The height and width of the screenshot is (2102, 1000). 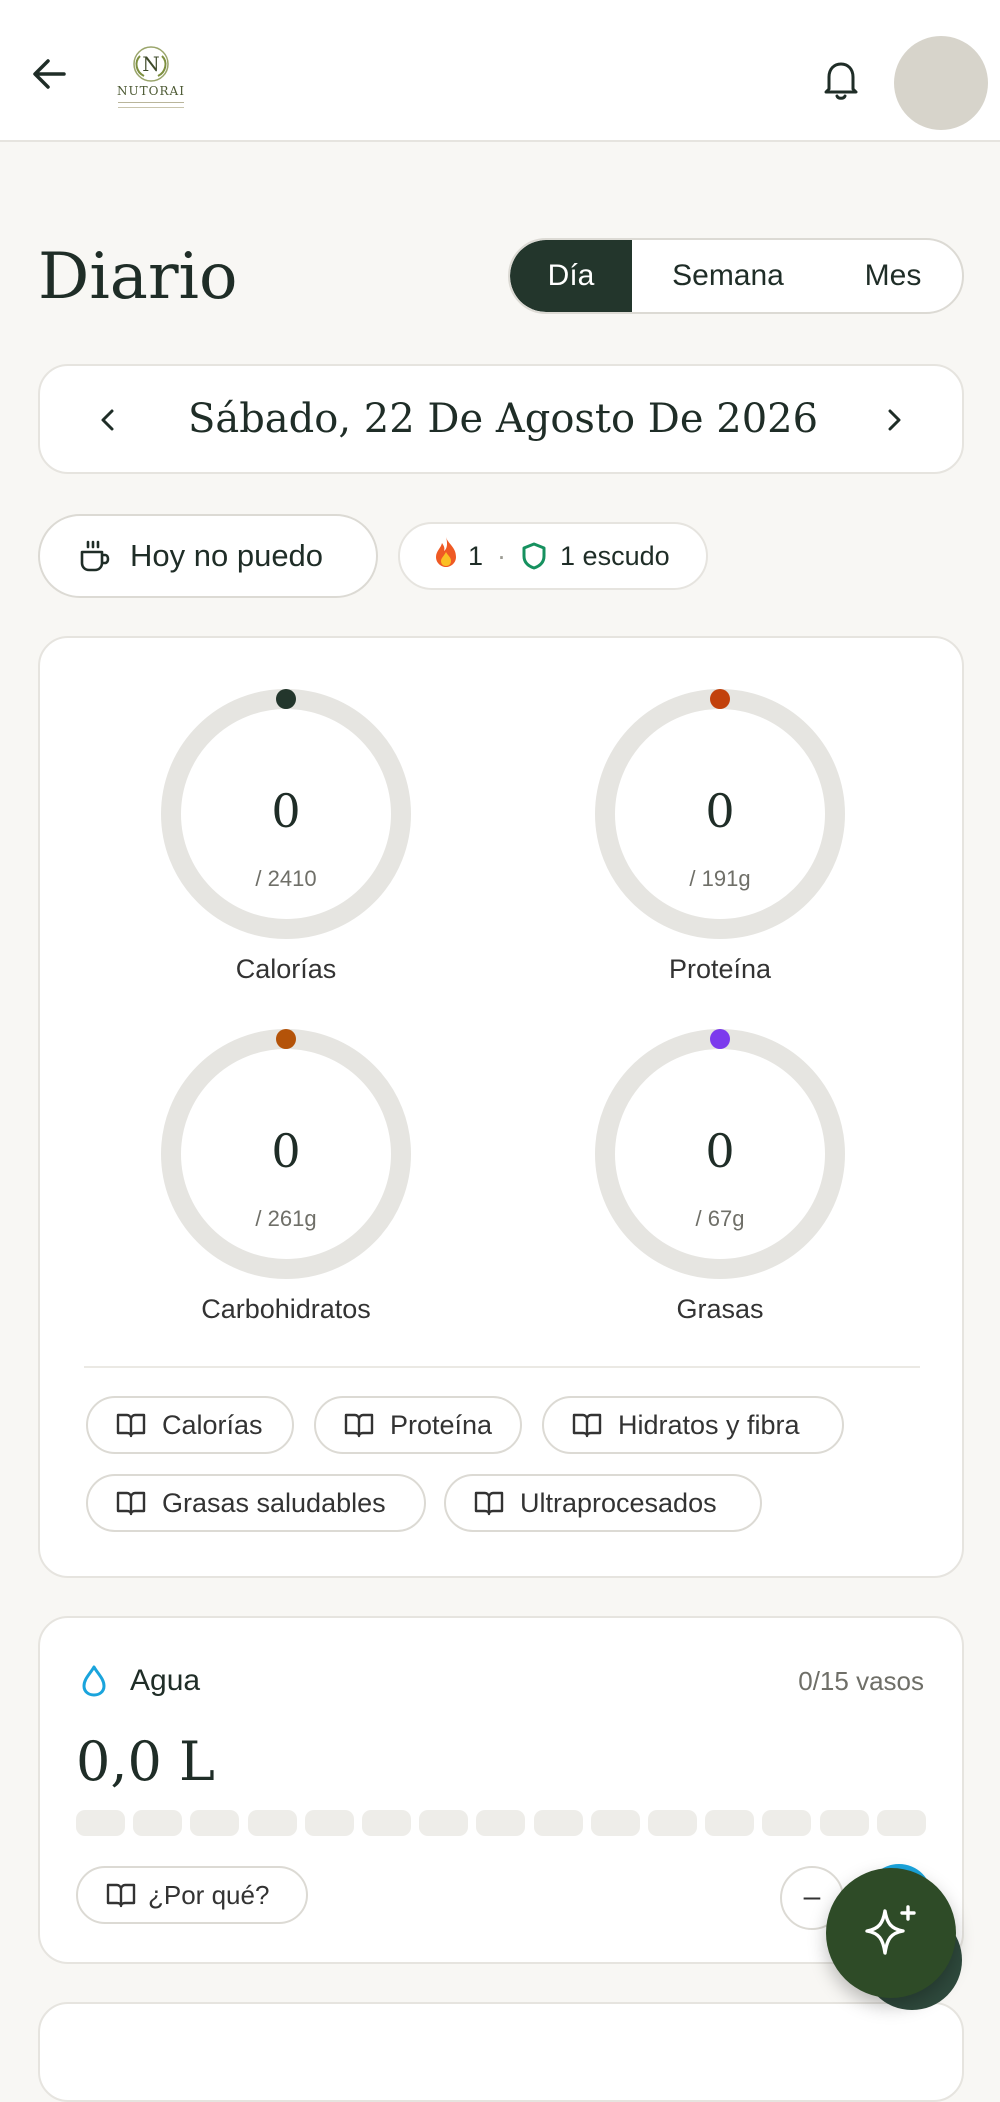 I want to click on current-date: Sábado, 22 De Agosto De 2026, so click(x=503, y=419).